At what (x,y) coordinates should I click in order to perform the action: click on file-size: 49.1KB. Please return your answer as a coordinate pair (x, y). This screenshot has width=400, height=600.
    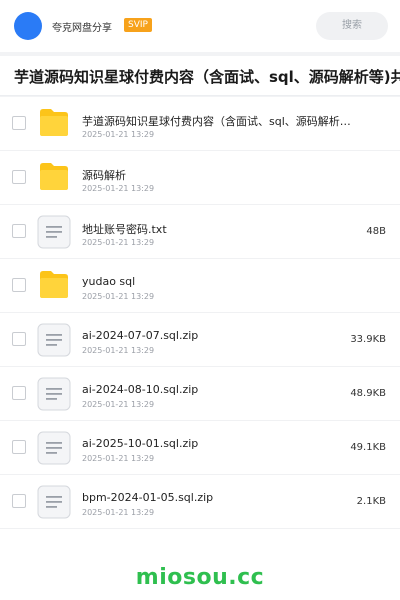
    Looking at the image, I should click on (368, 447).